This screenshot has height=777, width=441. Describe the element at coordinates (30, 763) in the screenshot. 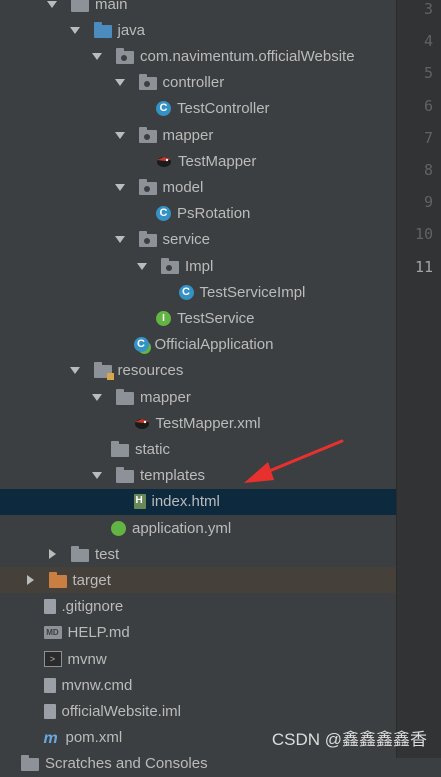

I see `scratches-icon` at that location.